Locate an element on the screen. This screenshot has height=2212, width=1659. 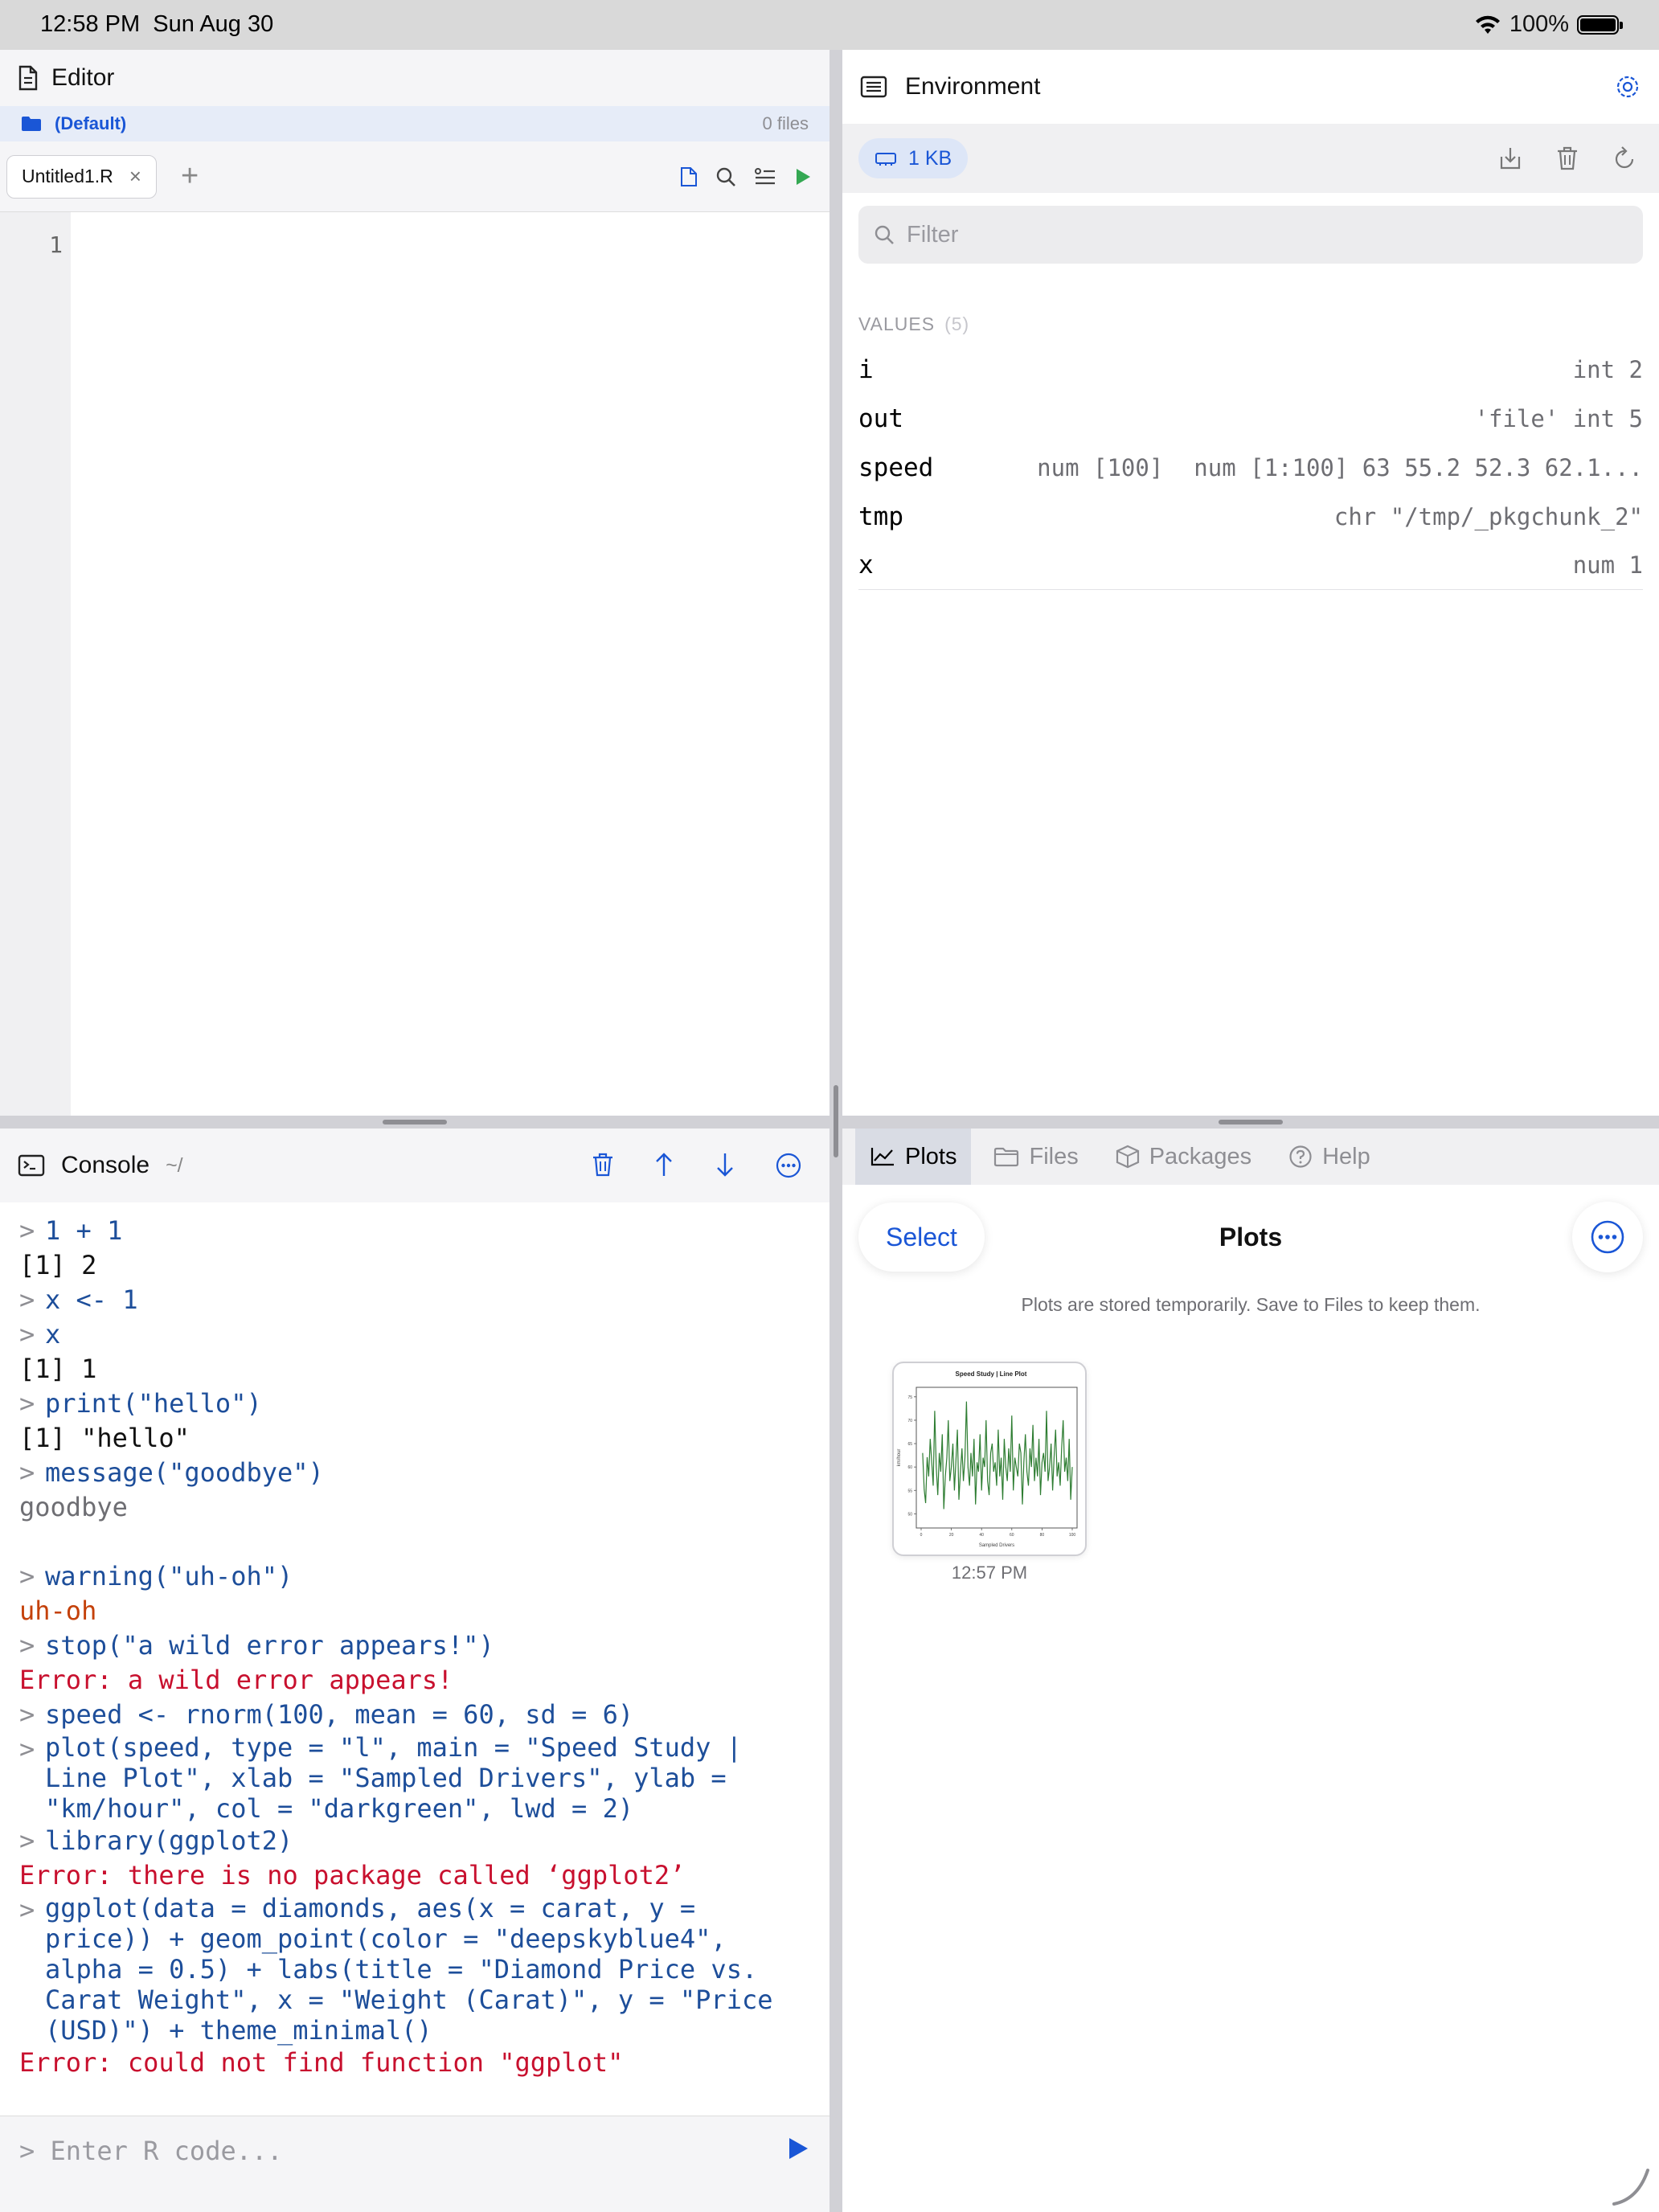
console-command-line: > warning("uh-oh") is located at coordinates (414, 1576).